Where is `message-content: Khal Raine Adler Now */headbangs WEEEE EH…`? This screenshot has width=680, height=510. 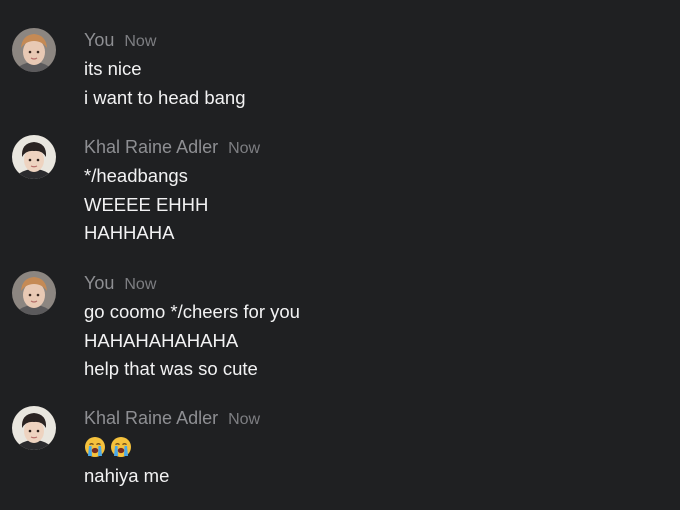 message-content: Khal Raine Adler Now */headbangs WEEEE EH… is located at coordinates (172, 191).